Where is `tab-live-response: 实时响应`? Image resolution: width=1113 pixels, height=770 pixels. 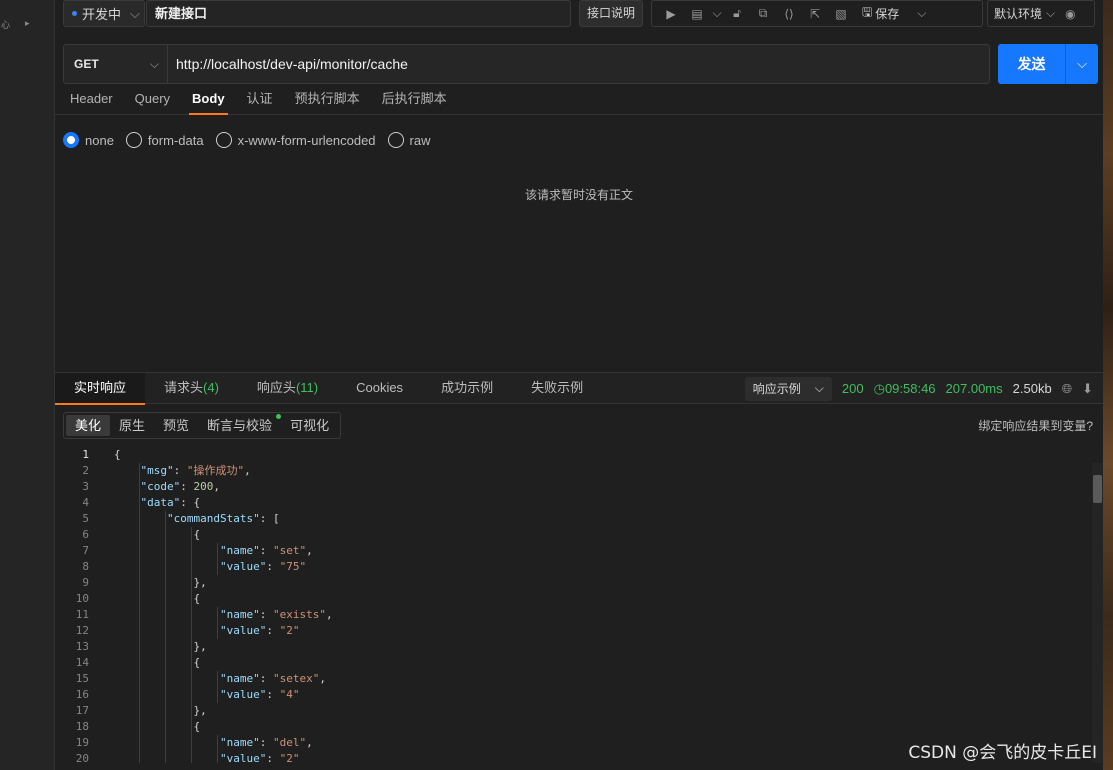 tab-live-response: 实时响应 is located at coordinates (100, 389).